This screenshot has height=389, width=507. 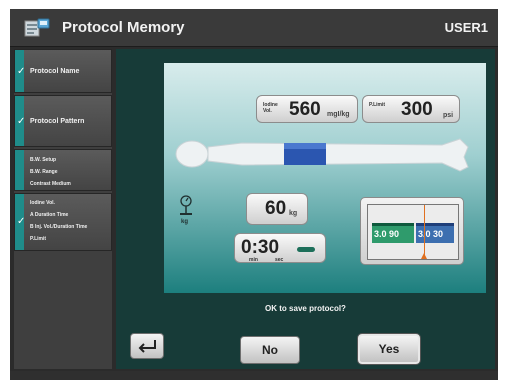 I want to click on save-question: OK to save protocol?, so click(x=305, y=308).